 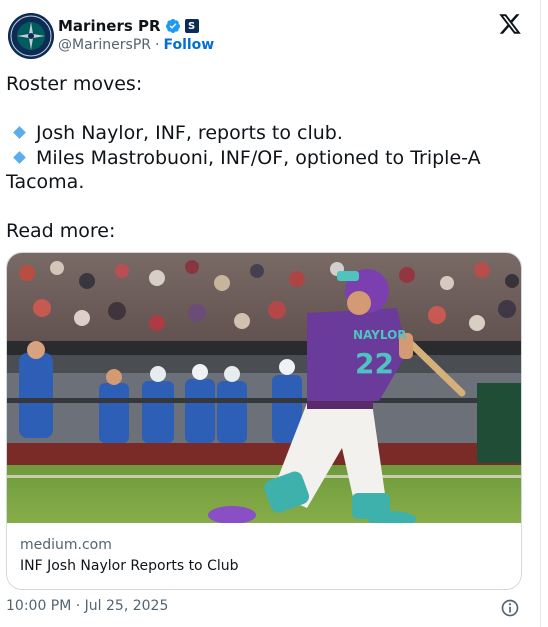 I want to click on author-display-name: Mariners PR, so click(x=109, y=26).